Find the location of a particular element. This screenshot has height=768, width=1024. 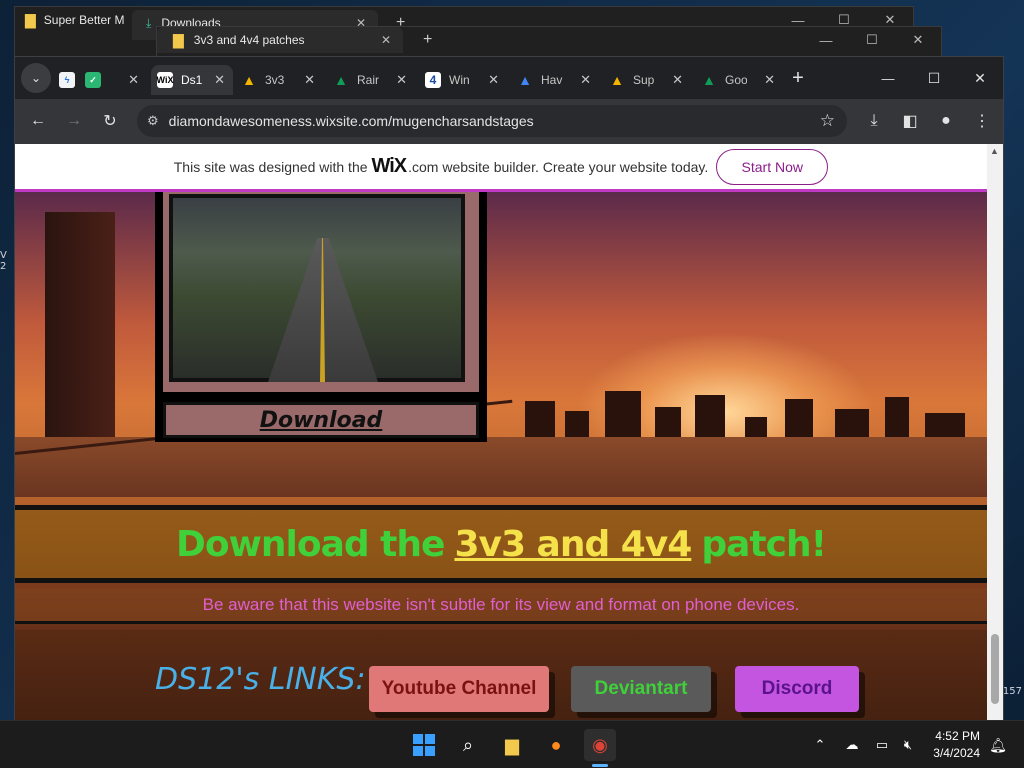

window-title: Super Better M is located at coordinates (84, 20).